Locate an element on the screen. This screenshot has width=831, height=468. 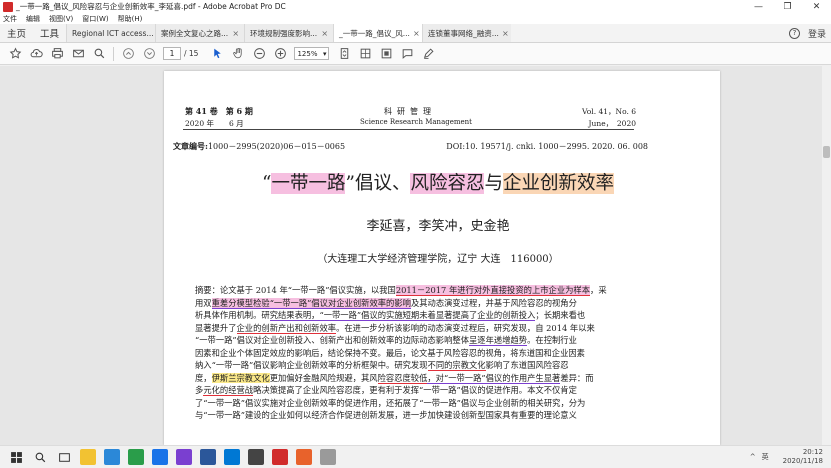
title-middle: ”倡议、 is located at coordinates (378, 183).